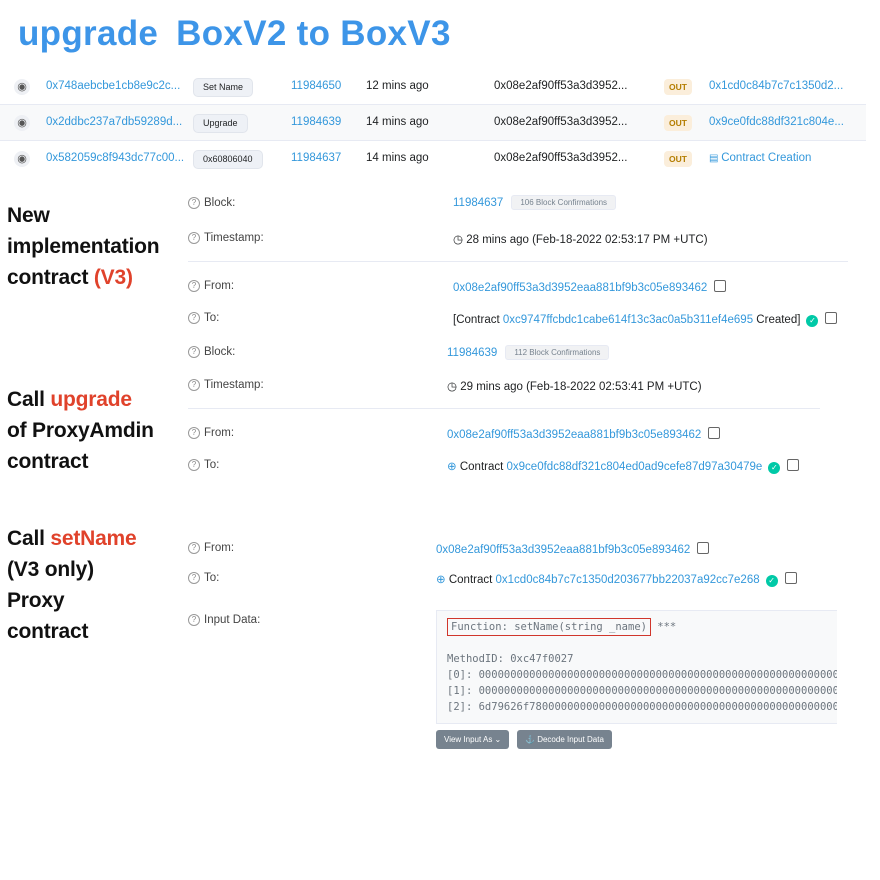 The width and height of the screenshot is (880, 880). I want to click on heading-line: Call setName, so click(72, 538).